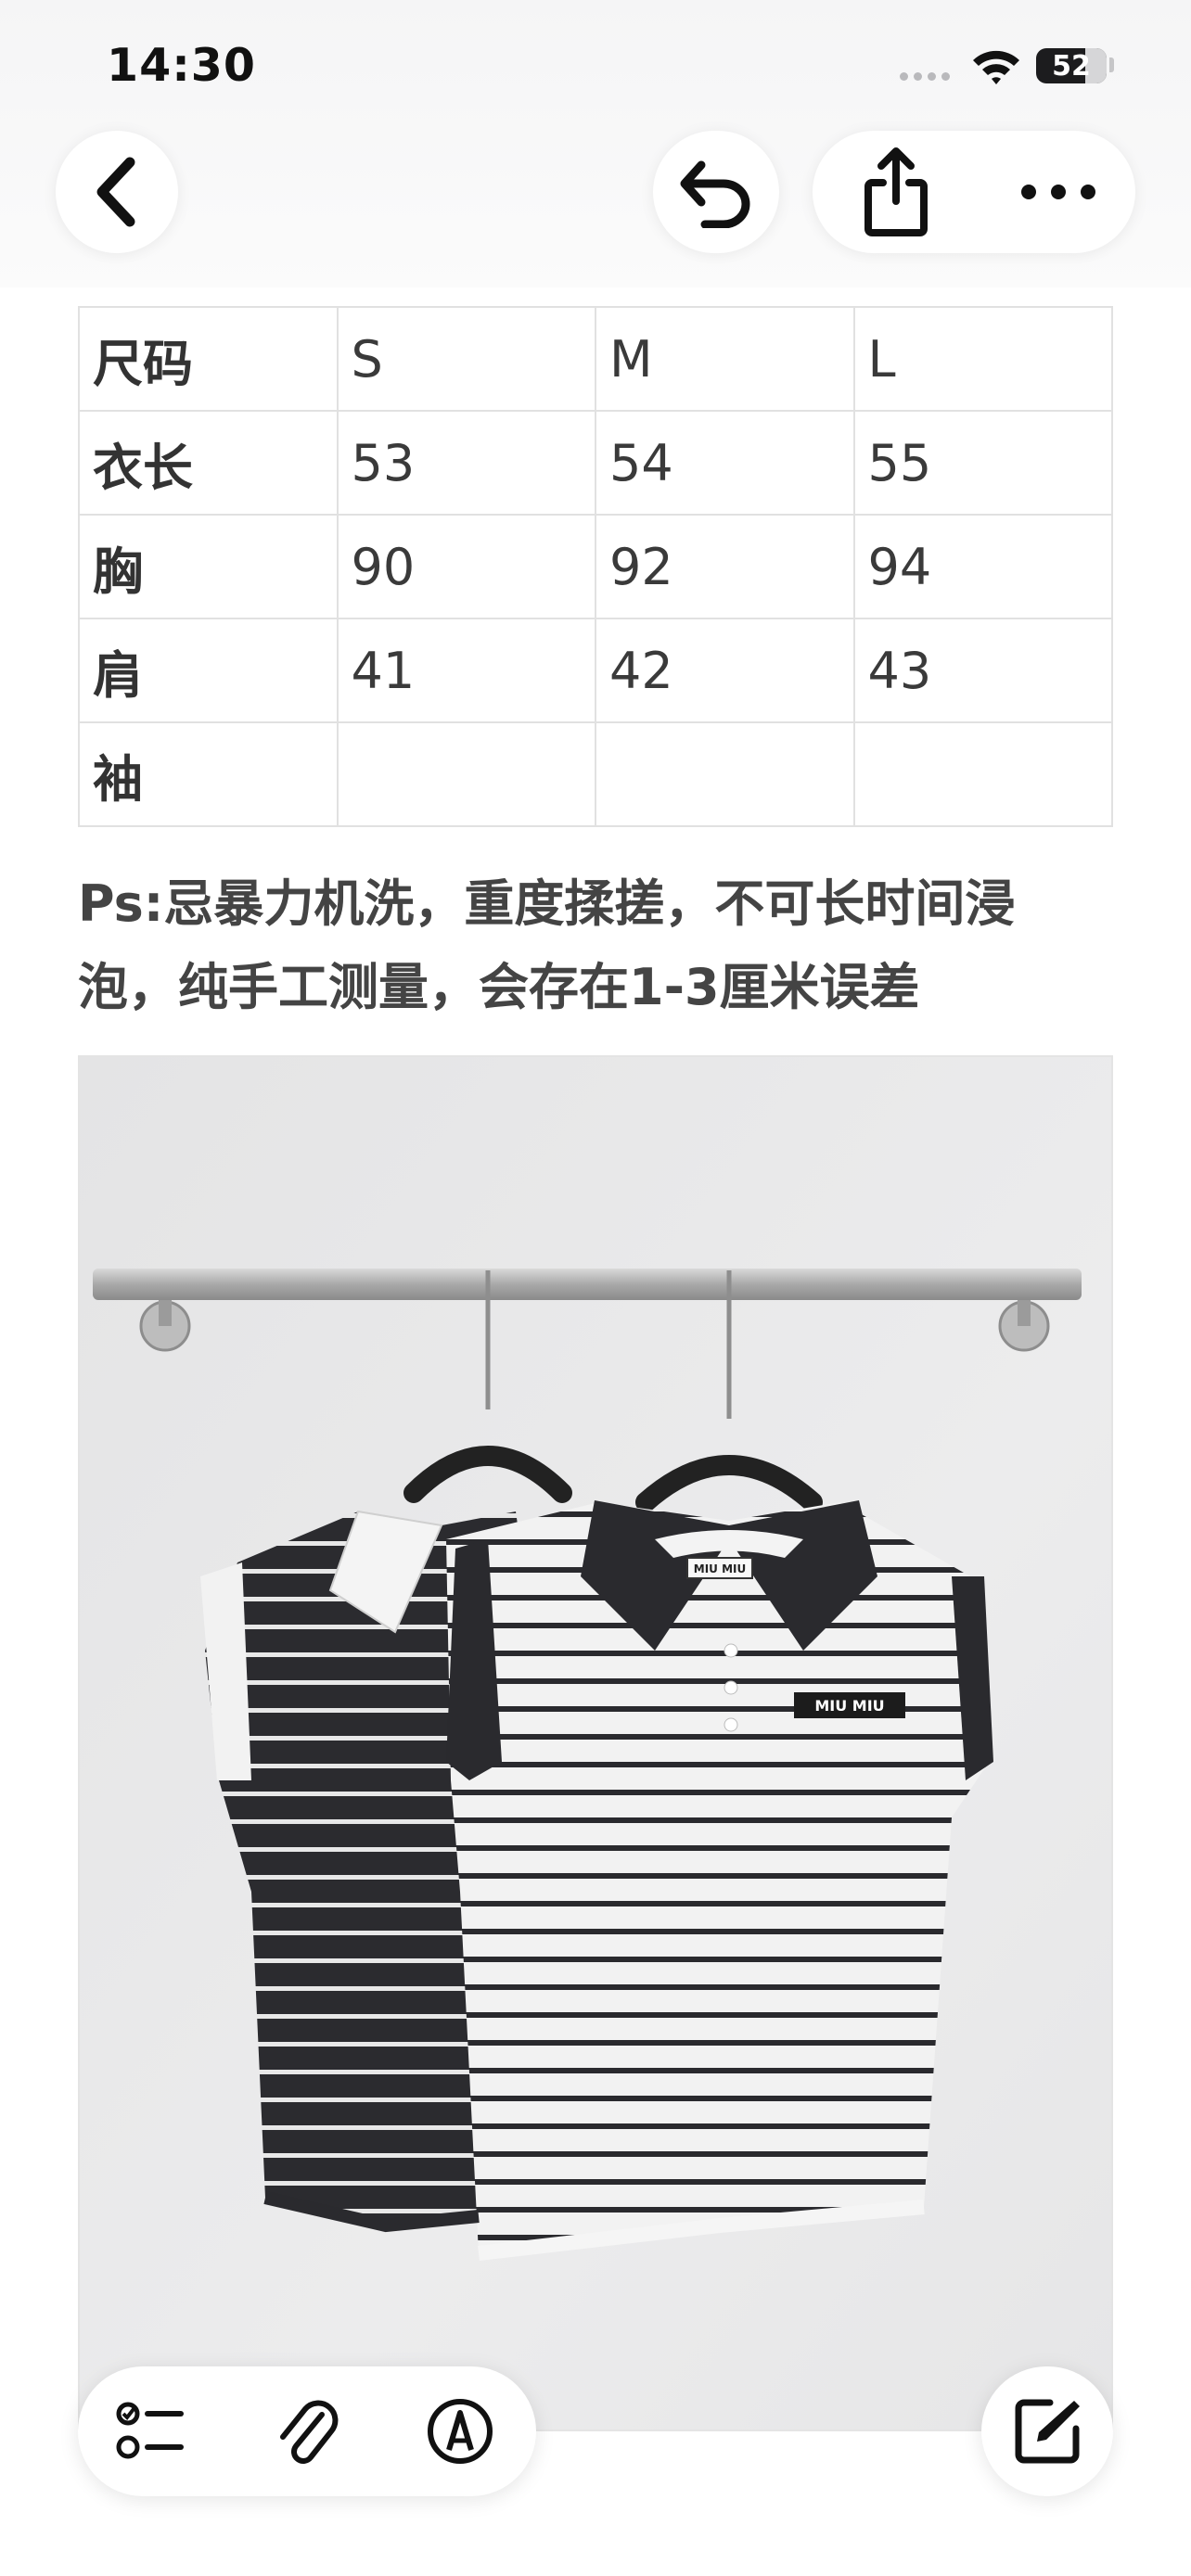 This screenshot has width=1191, height=2576. What do you see at coordinates (849, 1706) in the screenshot?
I see `chest-logo: MIU MIU` at bounding box center [849, 1706].